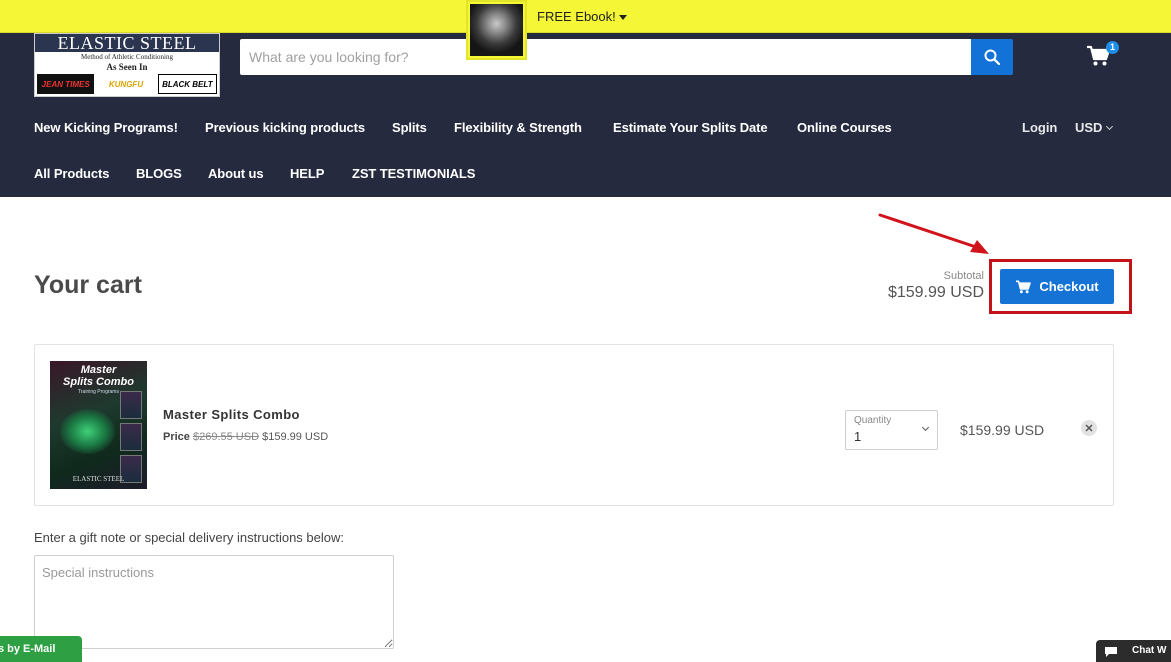 The image size is (1171, 662). Describe the element at coordinates (935, 292) in the screenshot. I see `subtotal-value: $159.99 USD` at that location.